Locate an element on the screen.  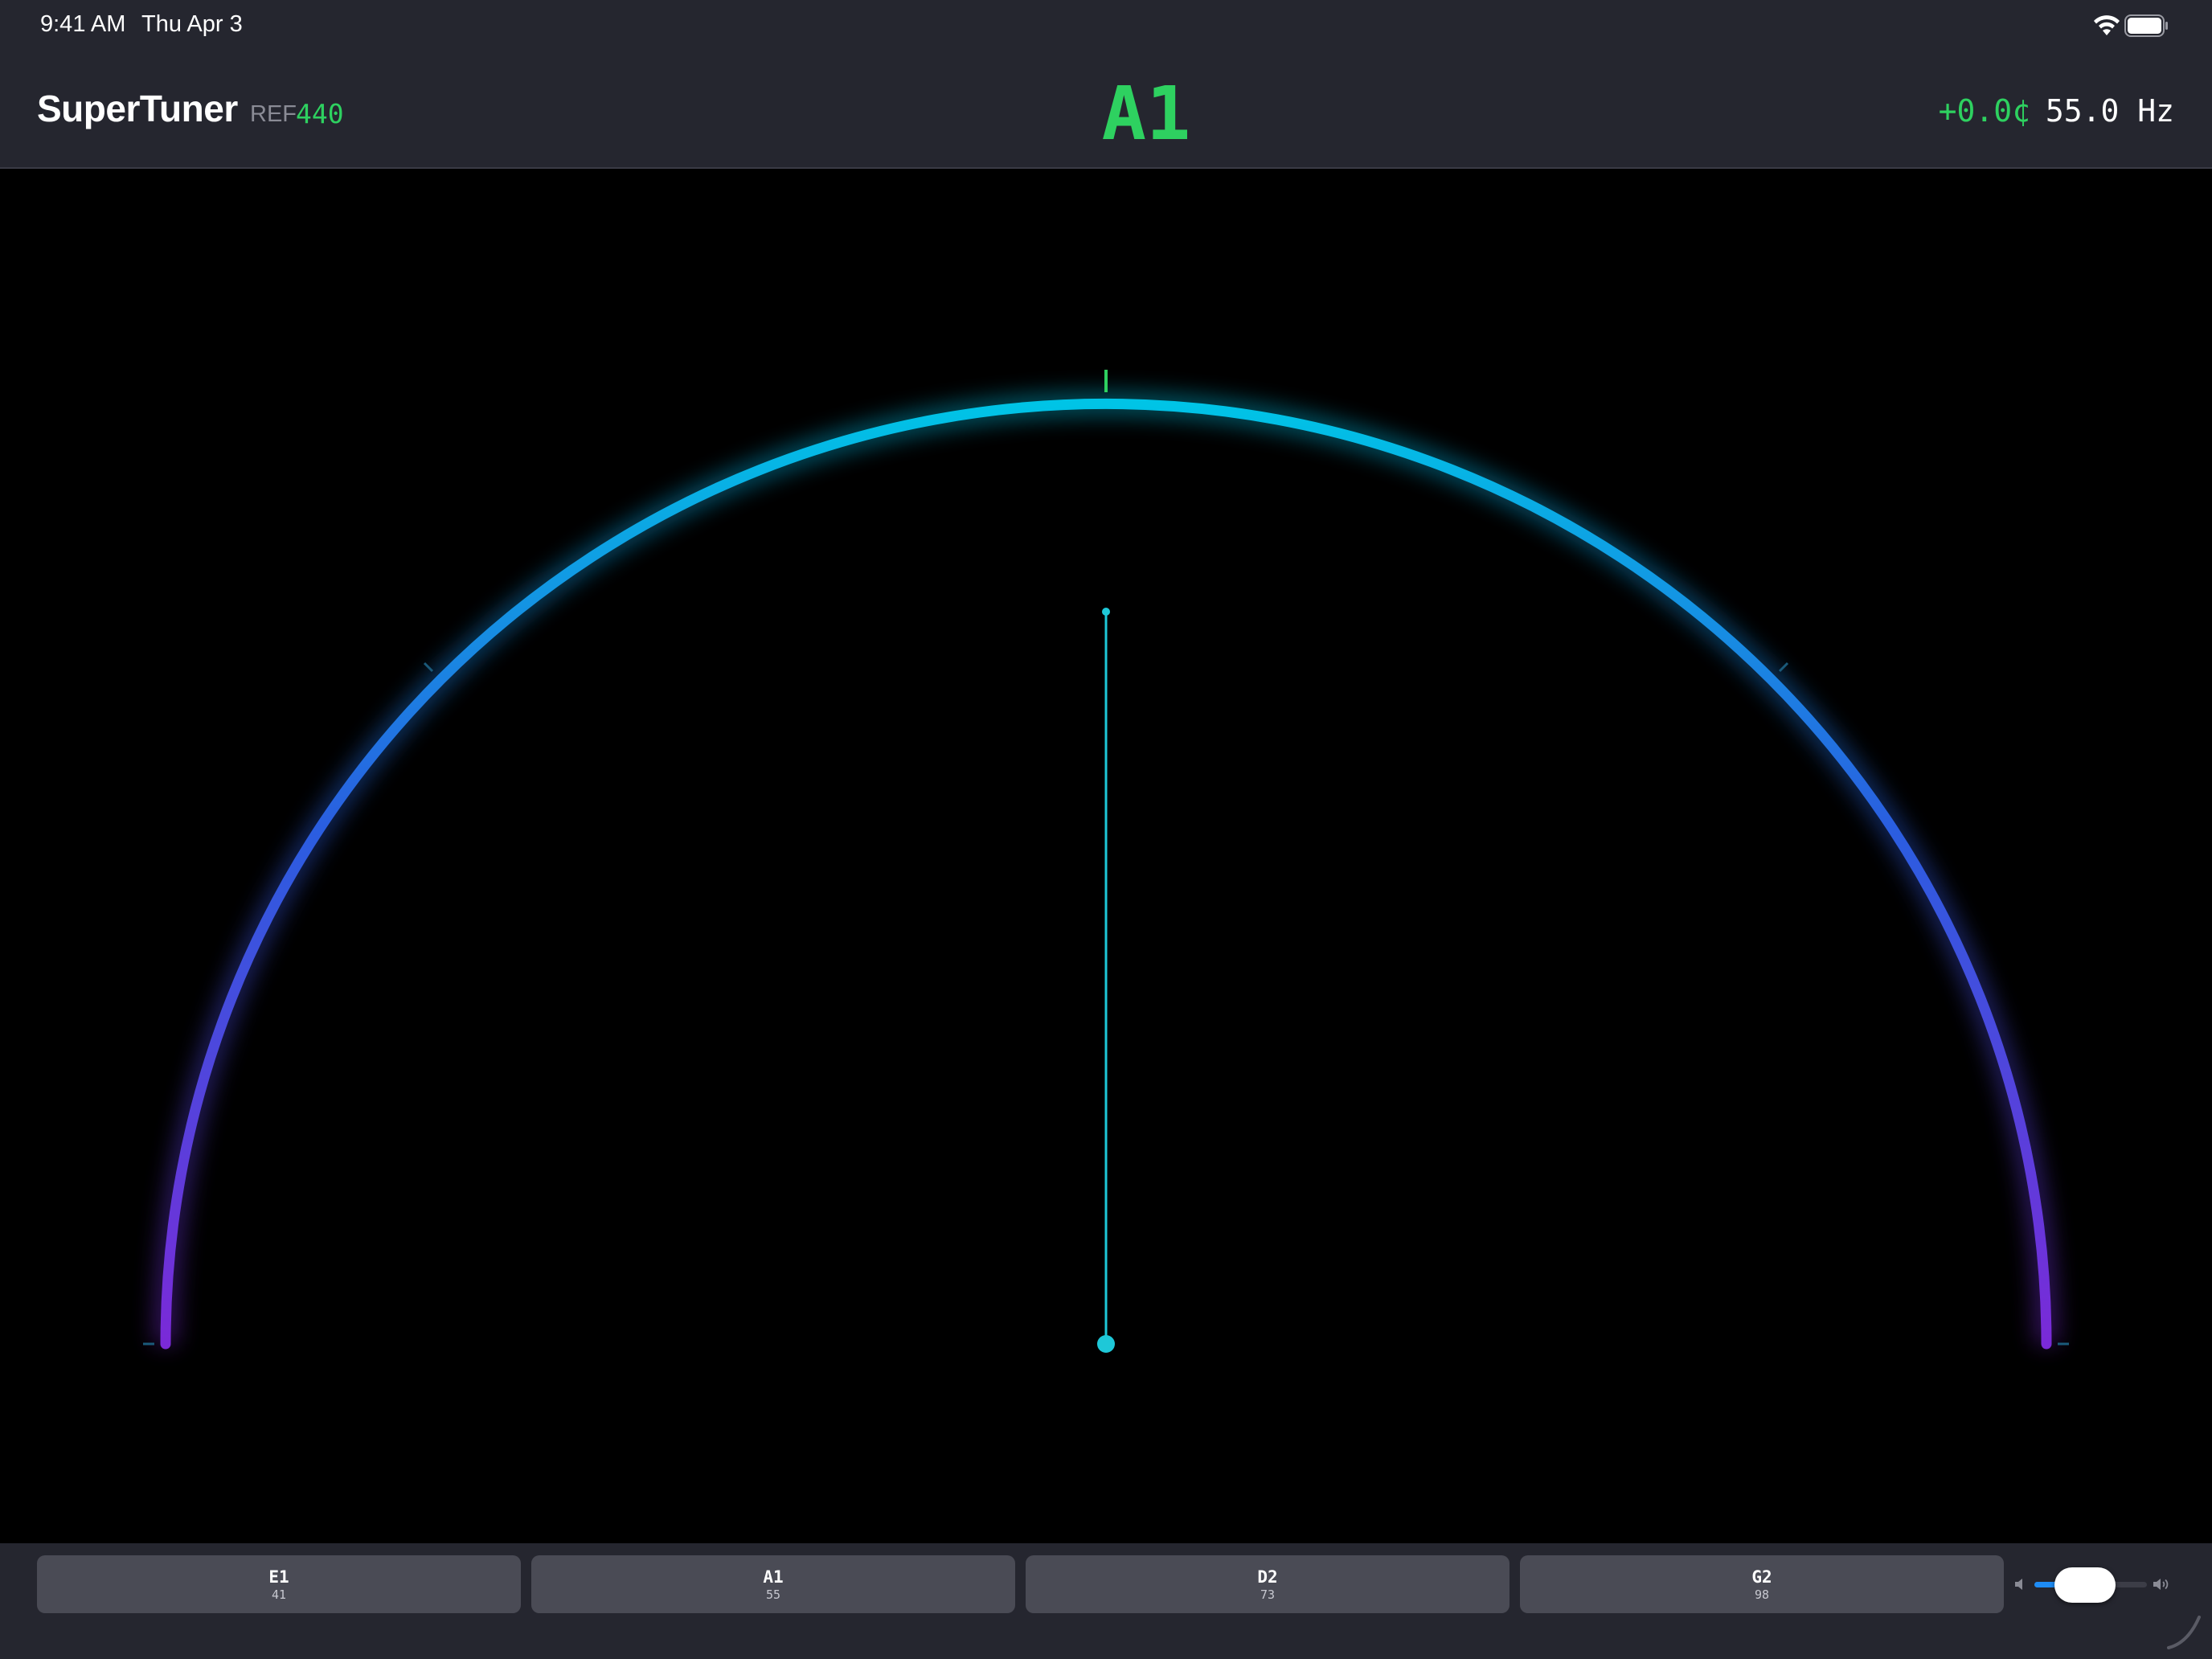
string-note: E1 is located at coordinates (278, 1577).